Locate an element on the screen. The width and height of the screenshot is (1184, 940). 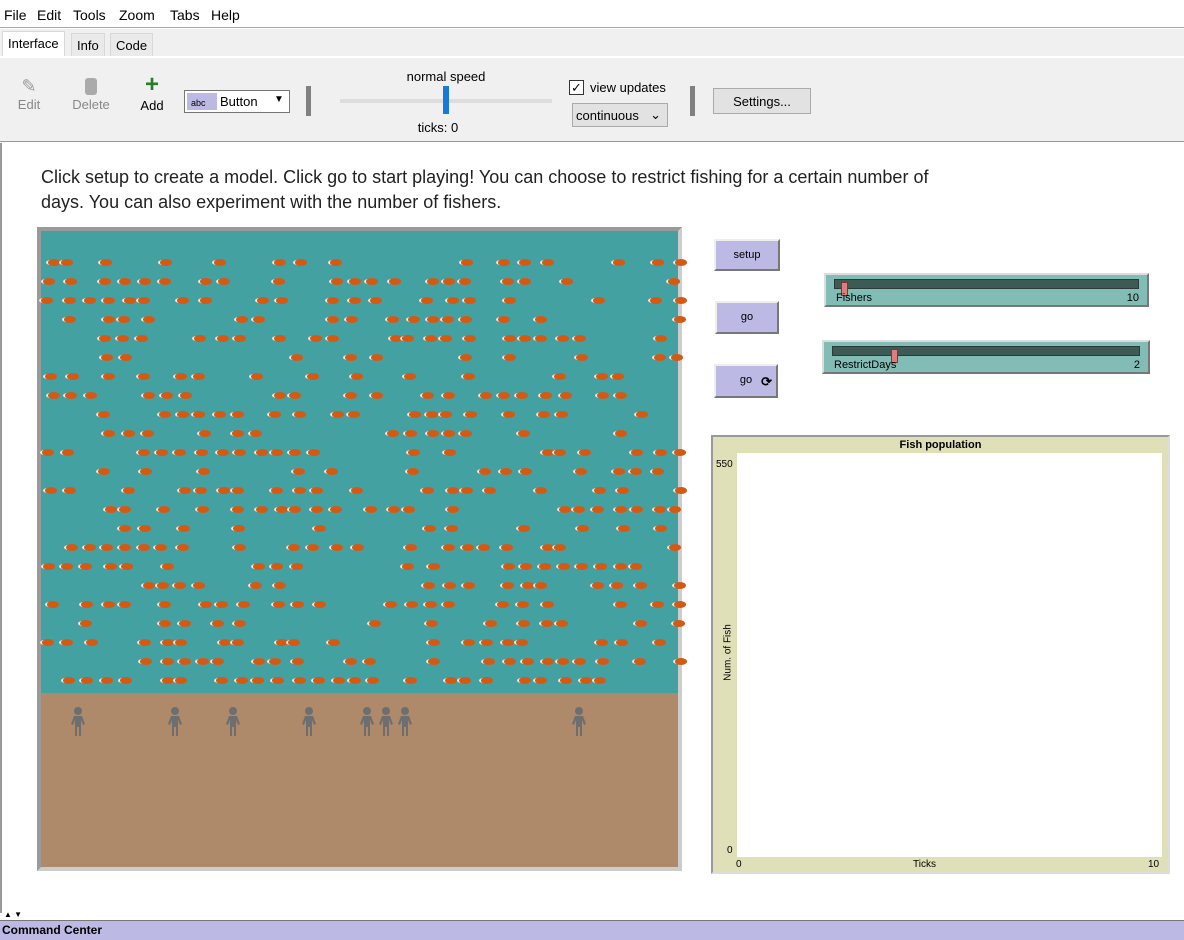
menu-edit: Edit is located at coordinates (49, 15).